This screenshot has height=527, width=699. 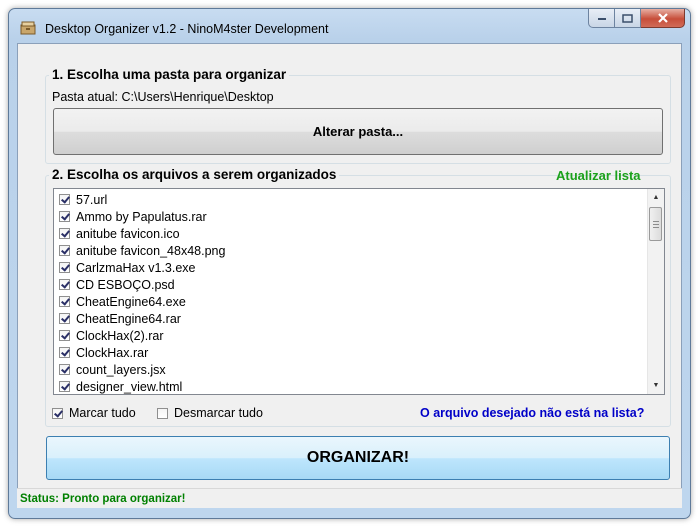 I want to click on file-list-item: ClockHax.rar, so click(x=103, y=352).